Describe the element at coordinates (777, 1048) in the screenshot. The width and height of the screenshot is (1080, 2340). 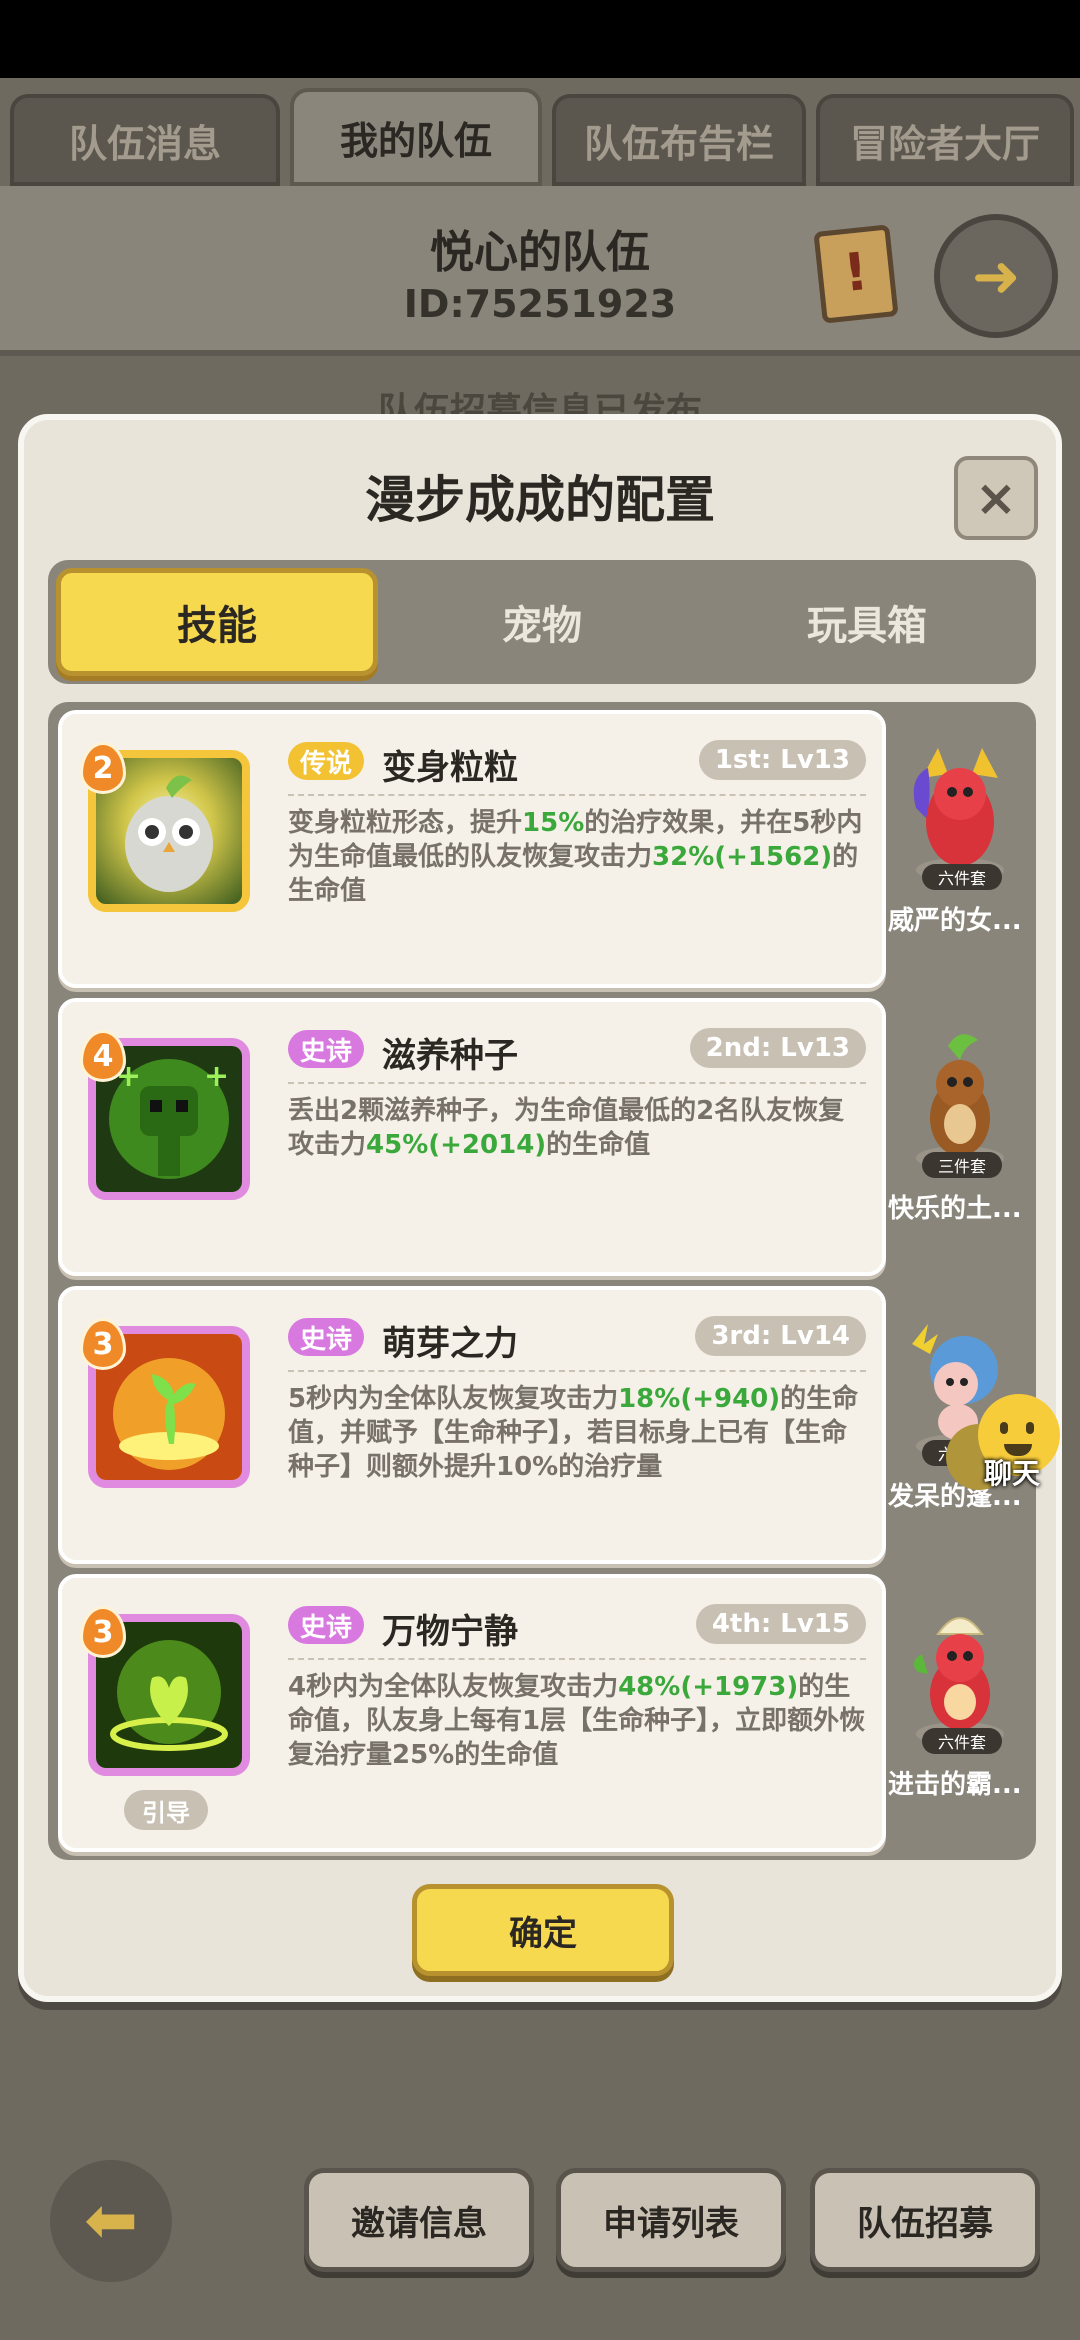
I see `skill-slot-level: 2nd: Lv13` at that location.